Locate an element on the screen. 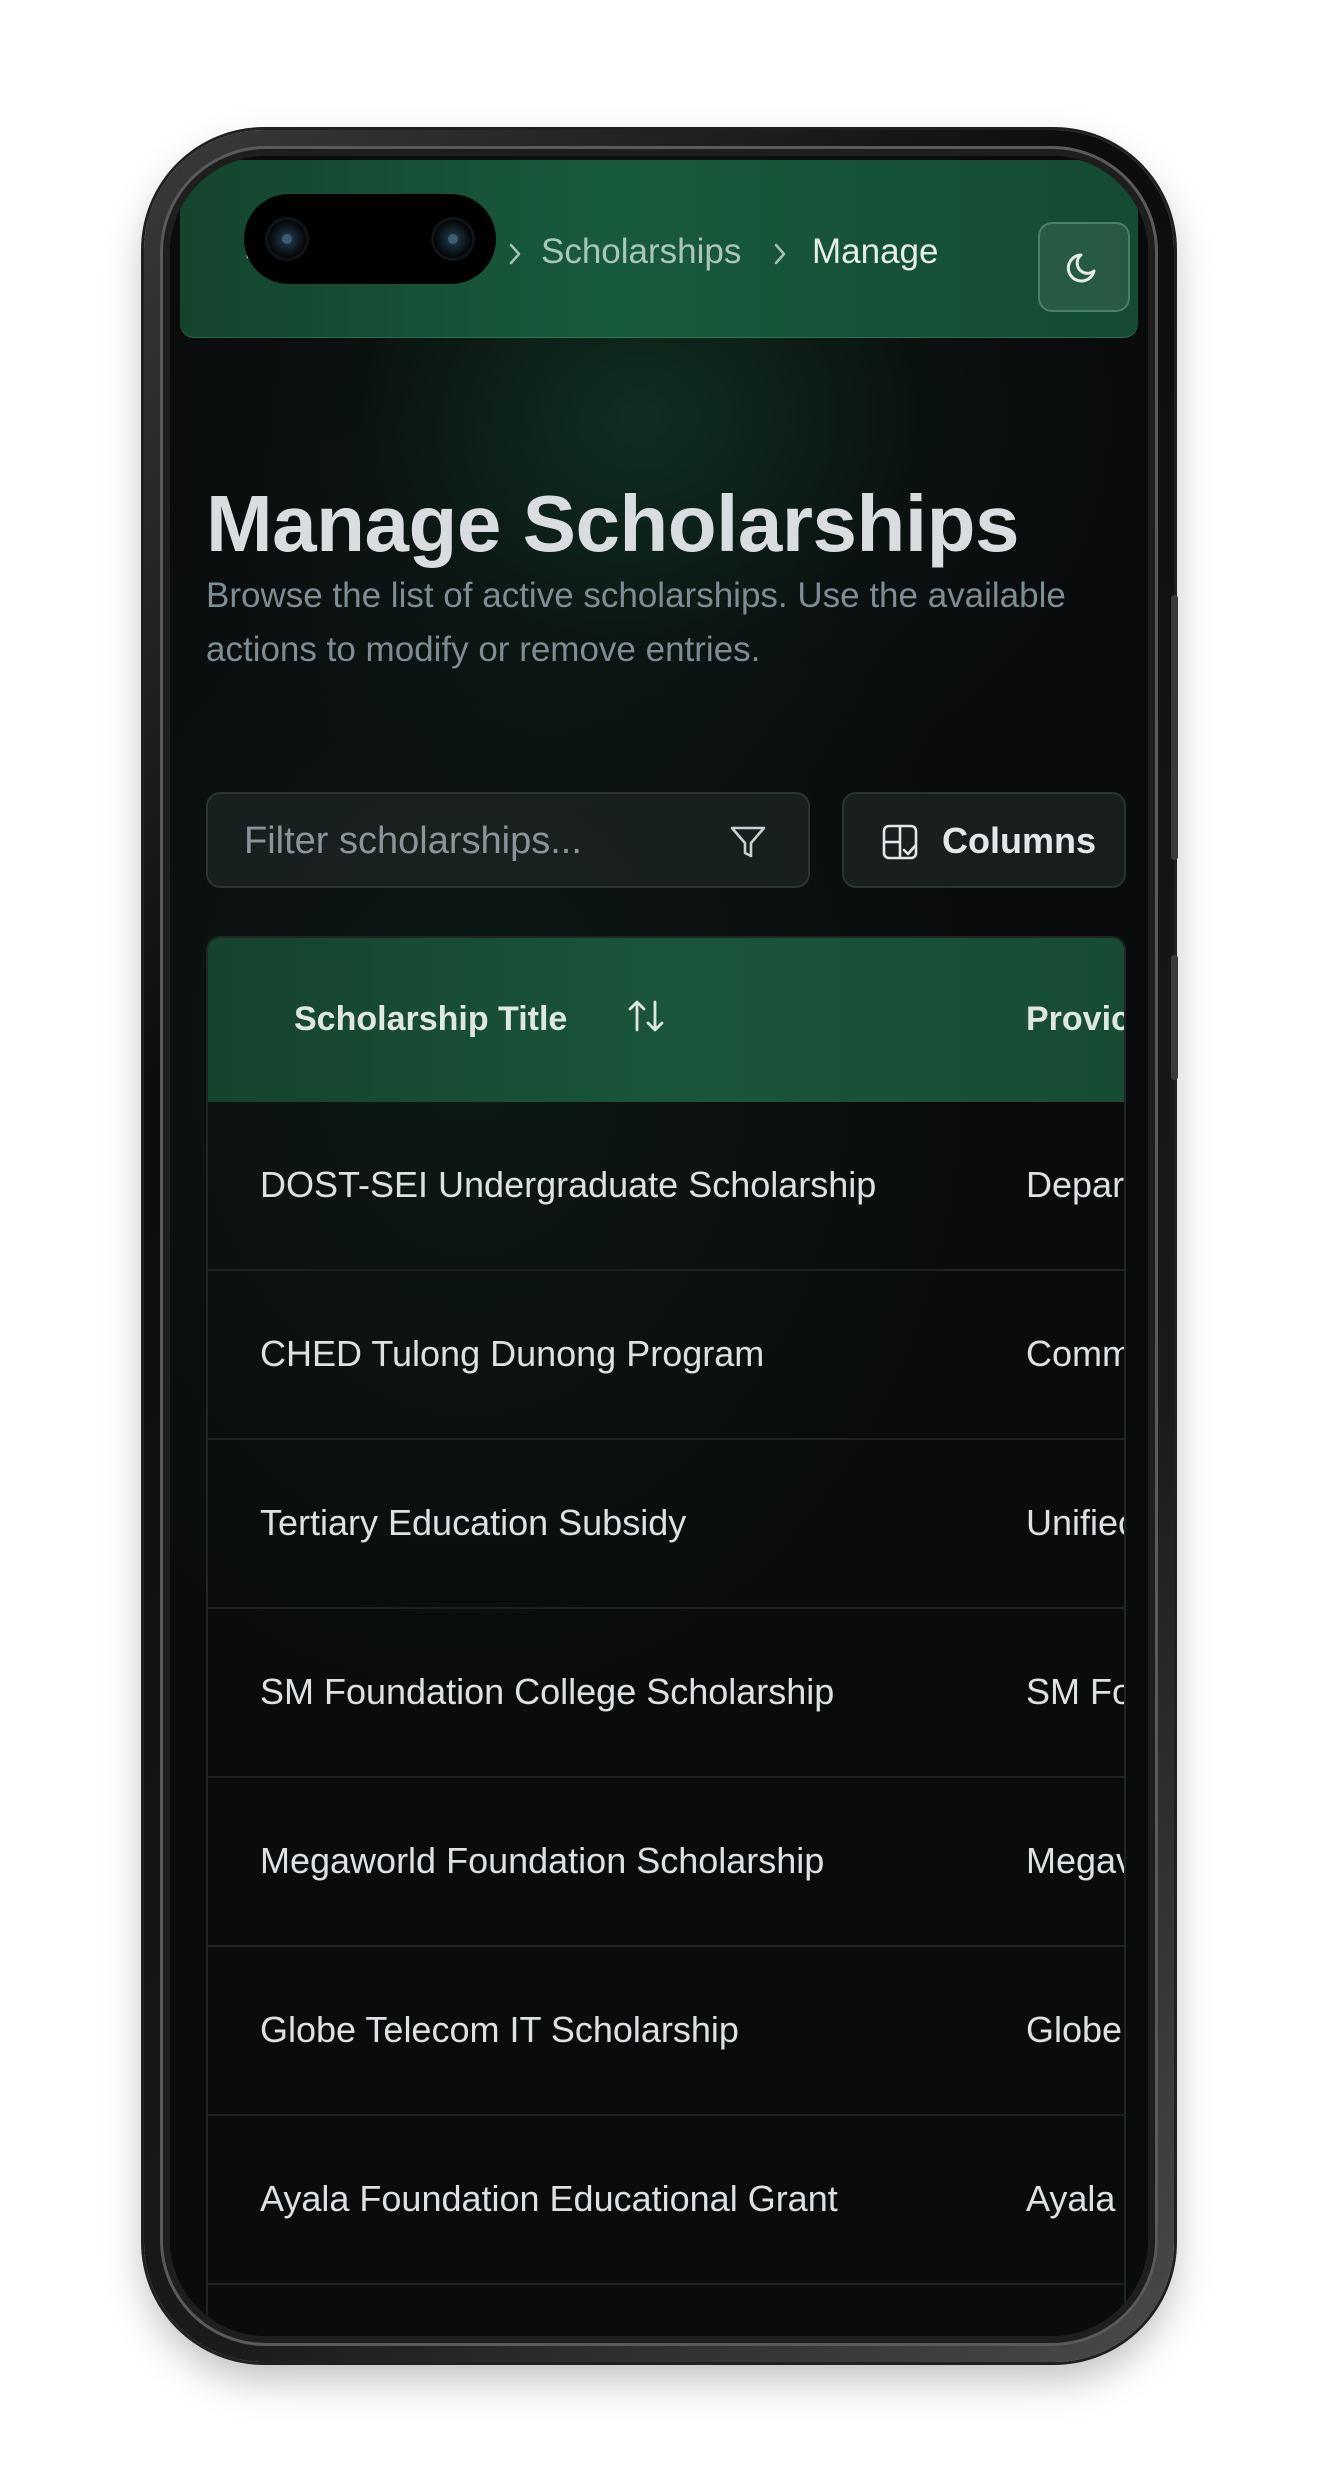  moon-icon is located at coordinates (1081, 268).